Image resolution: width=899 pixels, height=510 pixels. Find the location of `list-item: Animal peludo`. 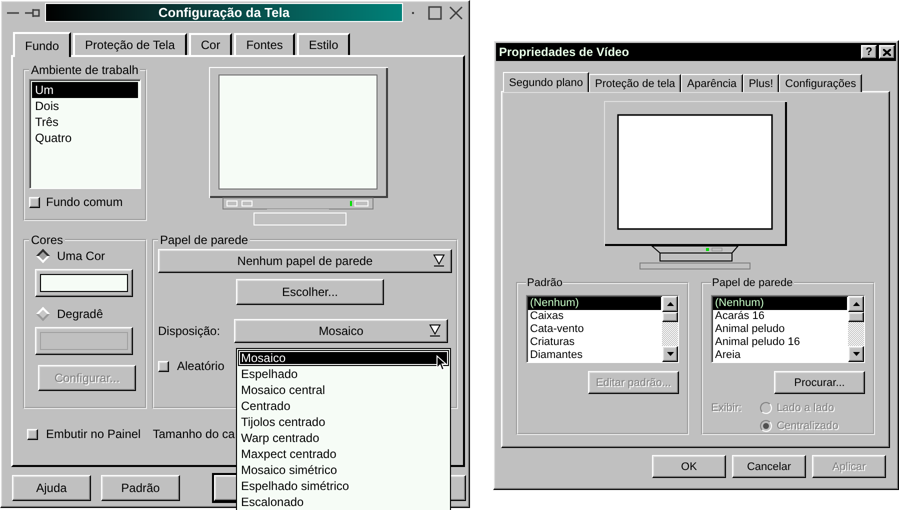

list-item: Animal peludo is located at coordinates (780, 329).